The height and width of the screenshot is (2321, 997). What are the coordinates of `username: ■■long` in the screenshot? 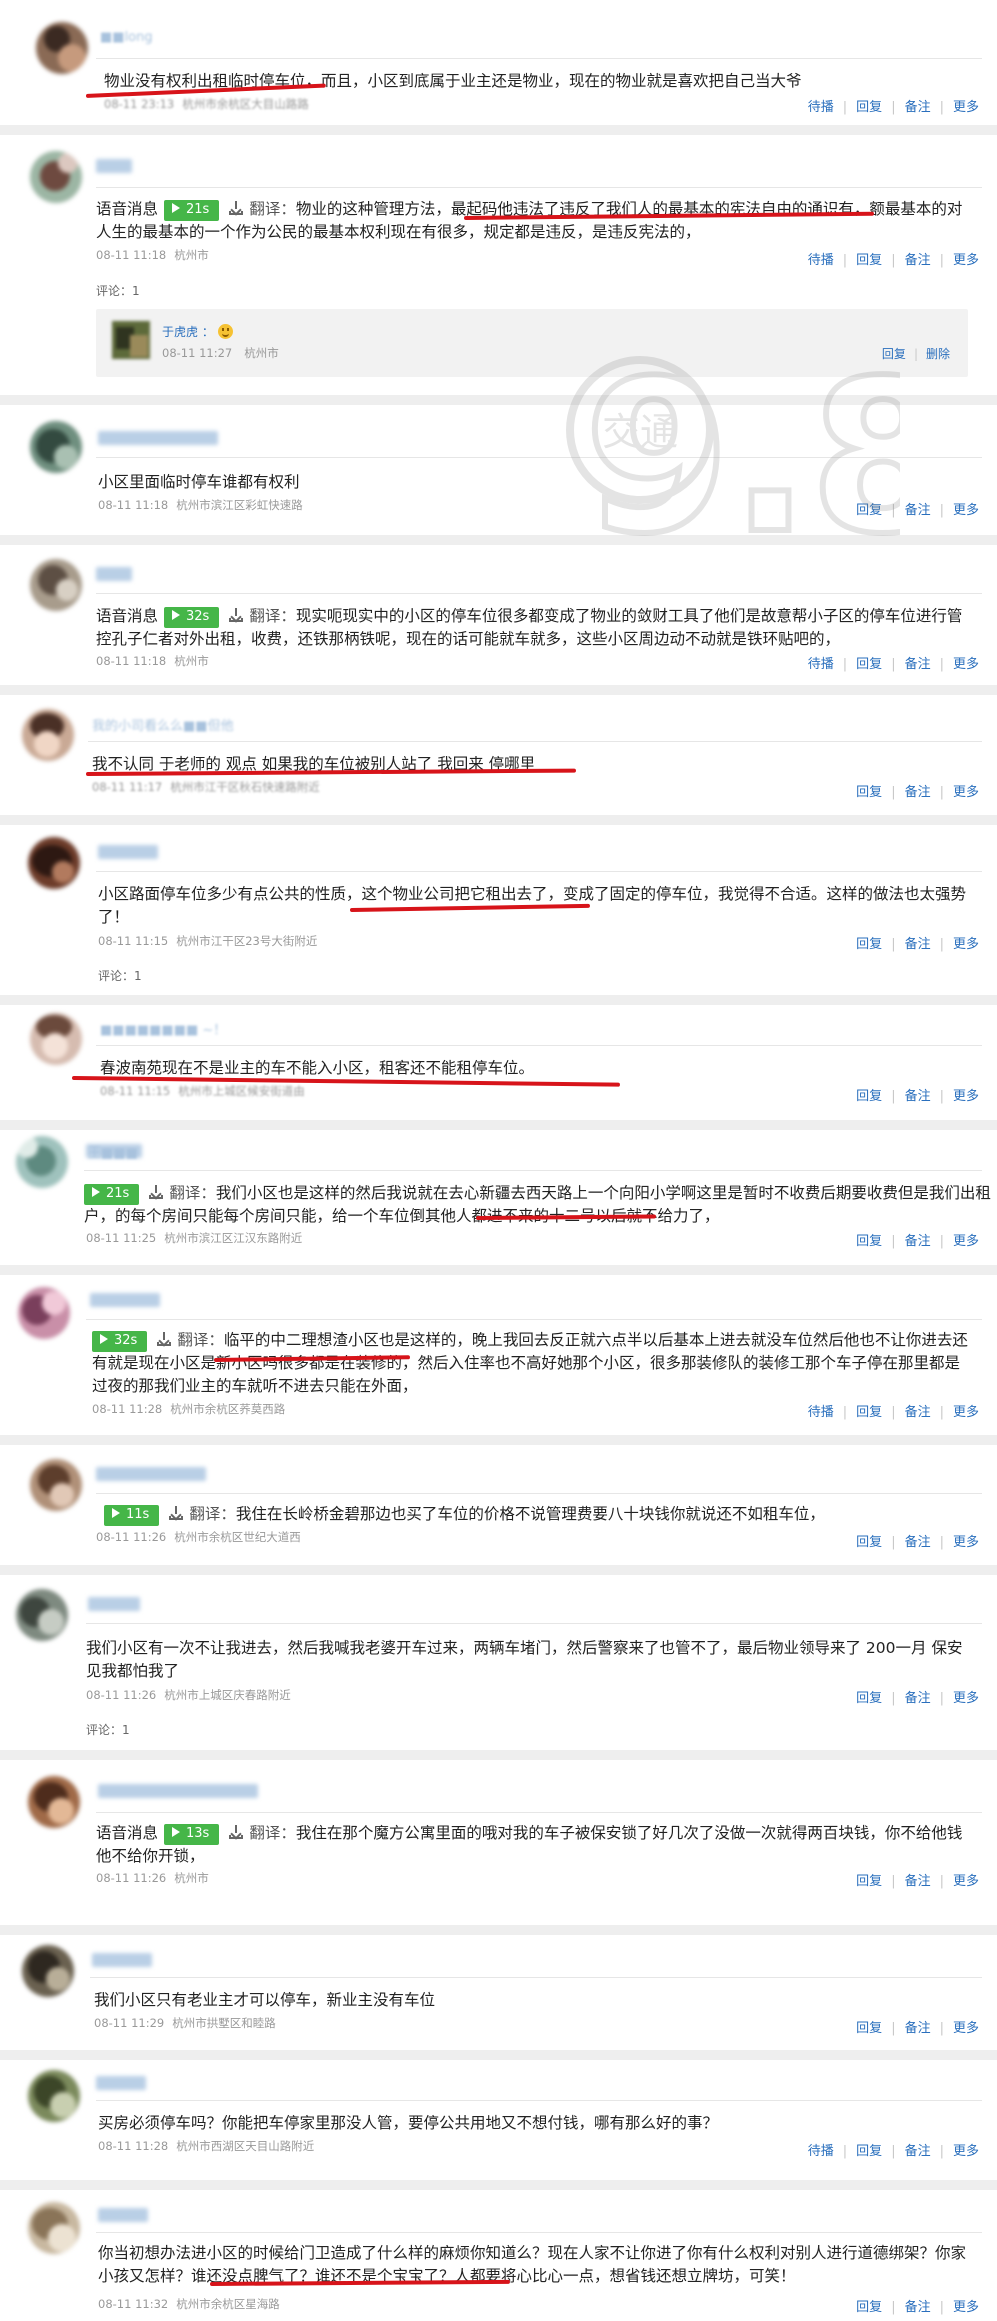 It's located at (126, 37).